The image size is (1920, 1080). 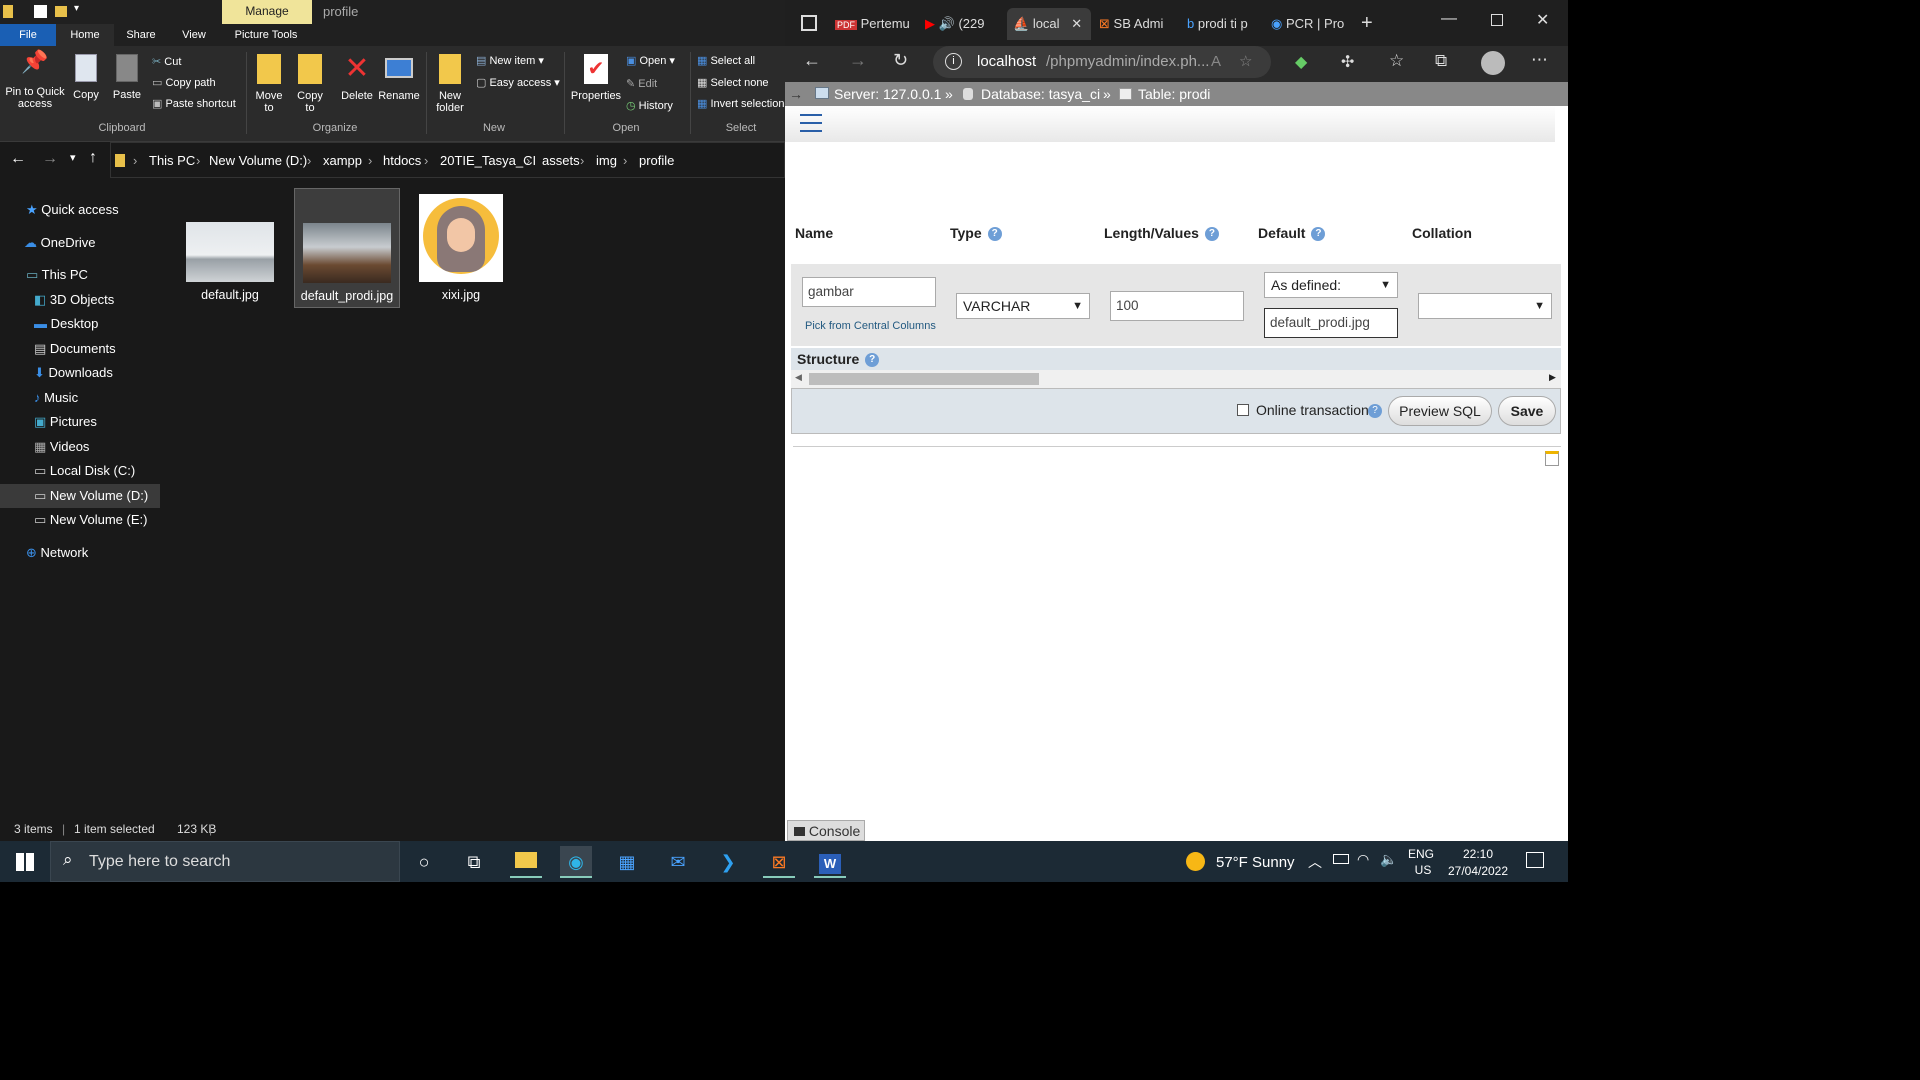 What do you see at coordinates (650, 60) in the screenshot?
I see `open-button: ▣ Open ▾` at bounding box center [650, 60].